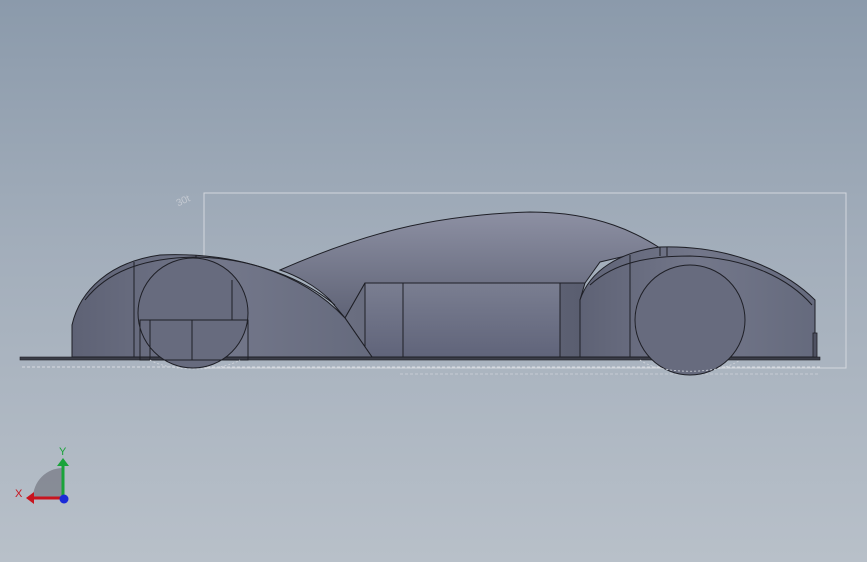 The width and height of the screenshot is (867, 562). What do you see at coordinates (64, 499) in the screenshot?
I see `triad-z-axis-icon` at bounding box center [64, 499].